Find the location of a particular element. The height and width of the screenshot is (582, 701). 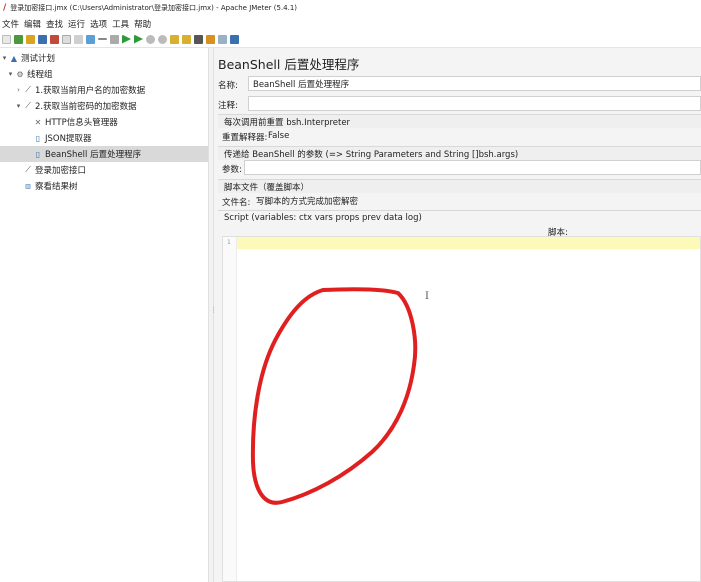

tree-item-label: HTTP信息头管理器 is located at coordinates (81, 123).